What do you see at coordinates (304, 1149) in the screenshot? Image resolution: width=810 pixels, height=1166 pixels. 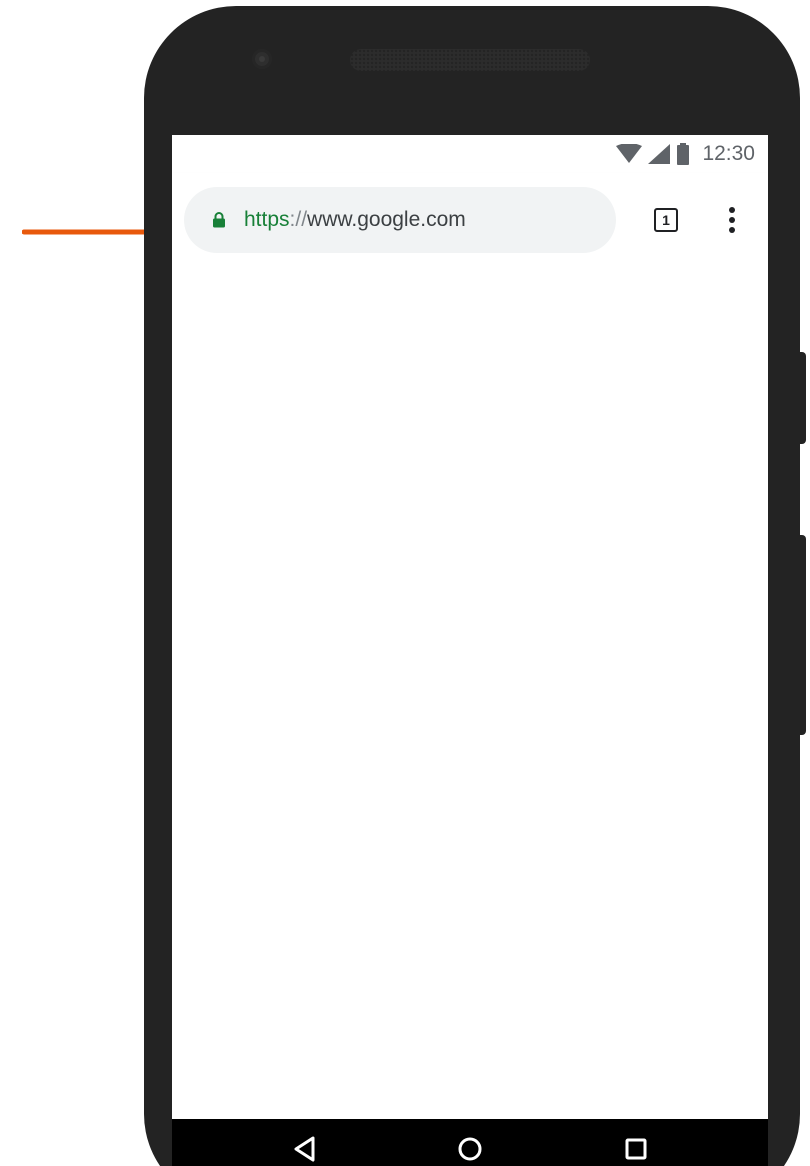 I see `back-icon` at bounding box center [304, 1149].